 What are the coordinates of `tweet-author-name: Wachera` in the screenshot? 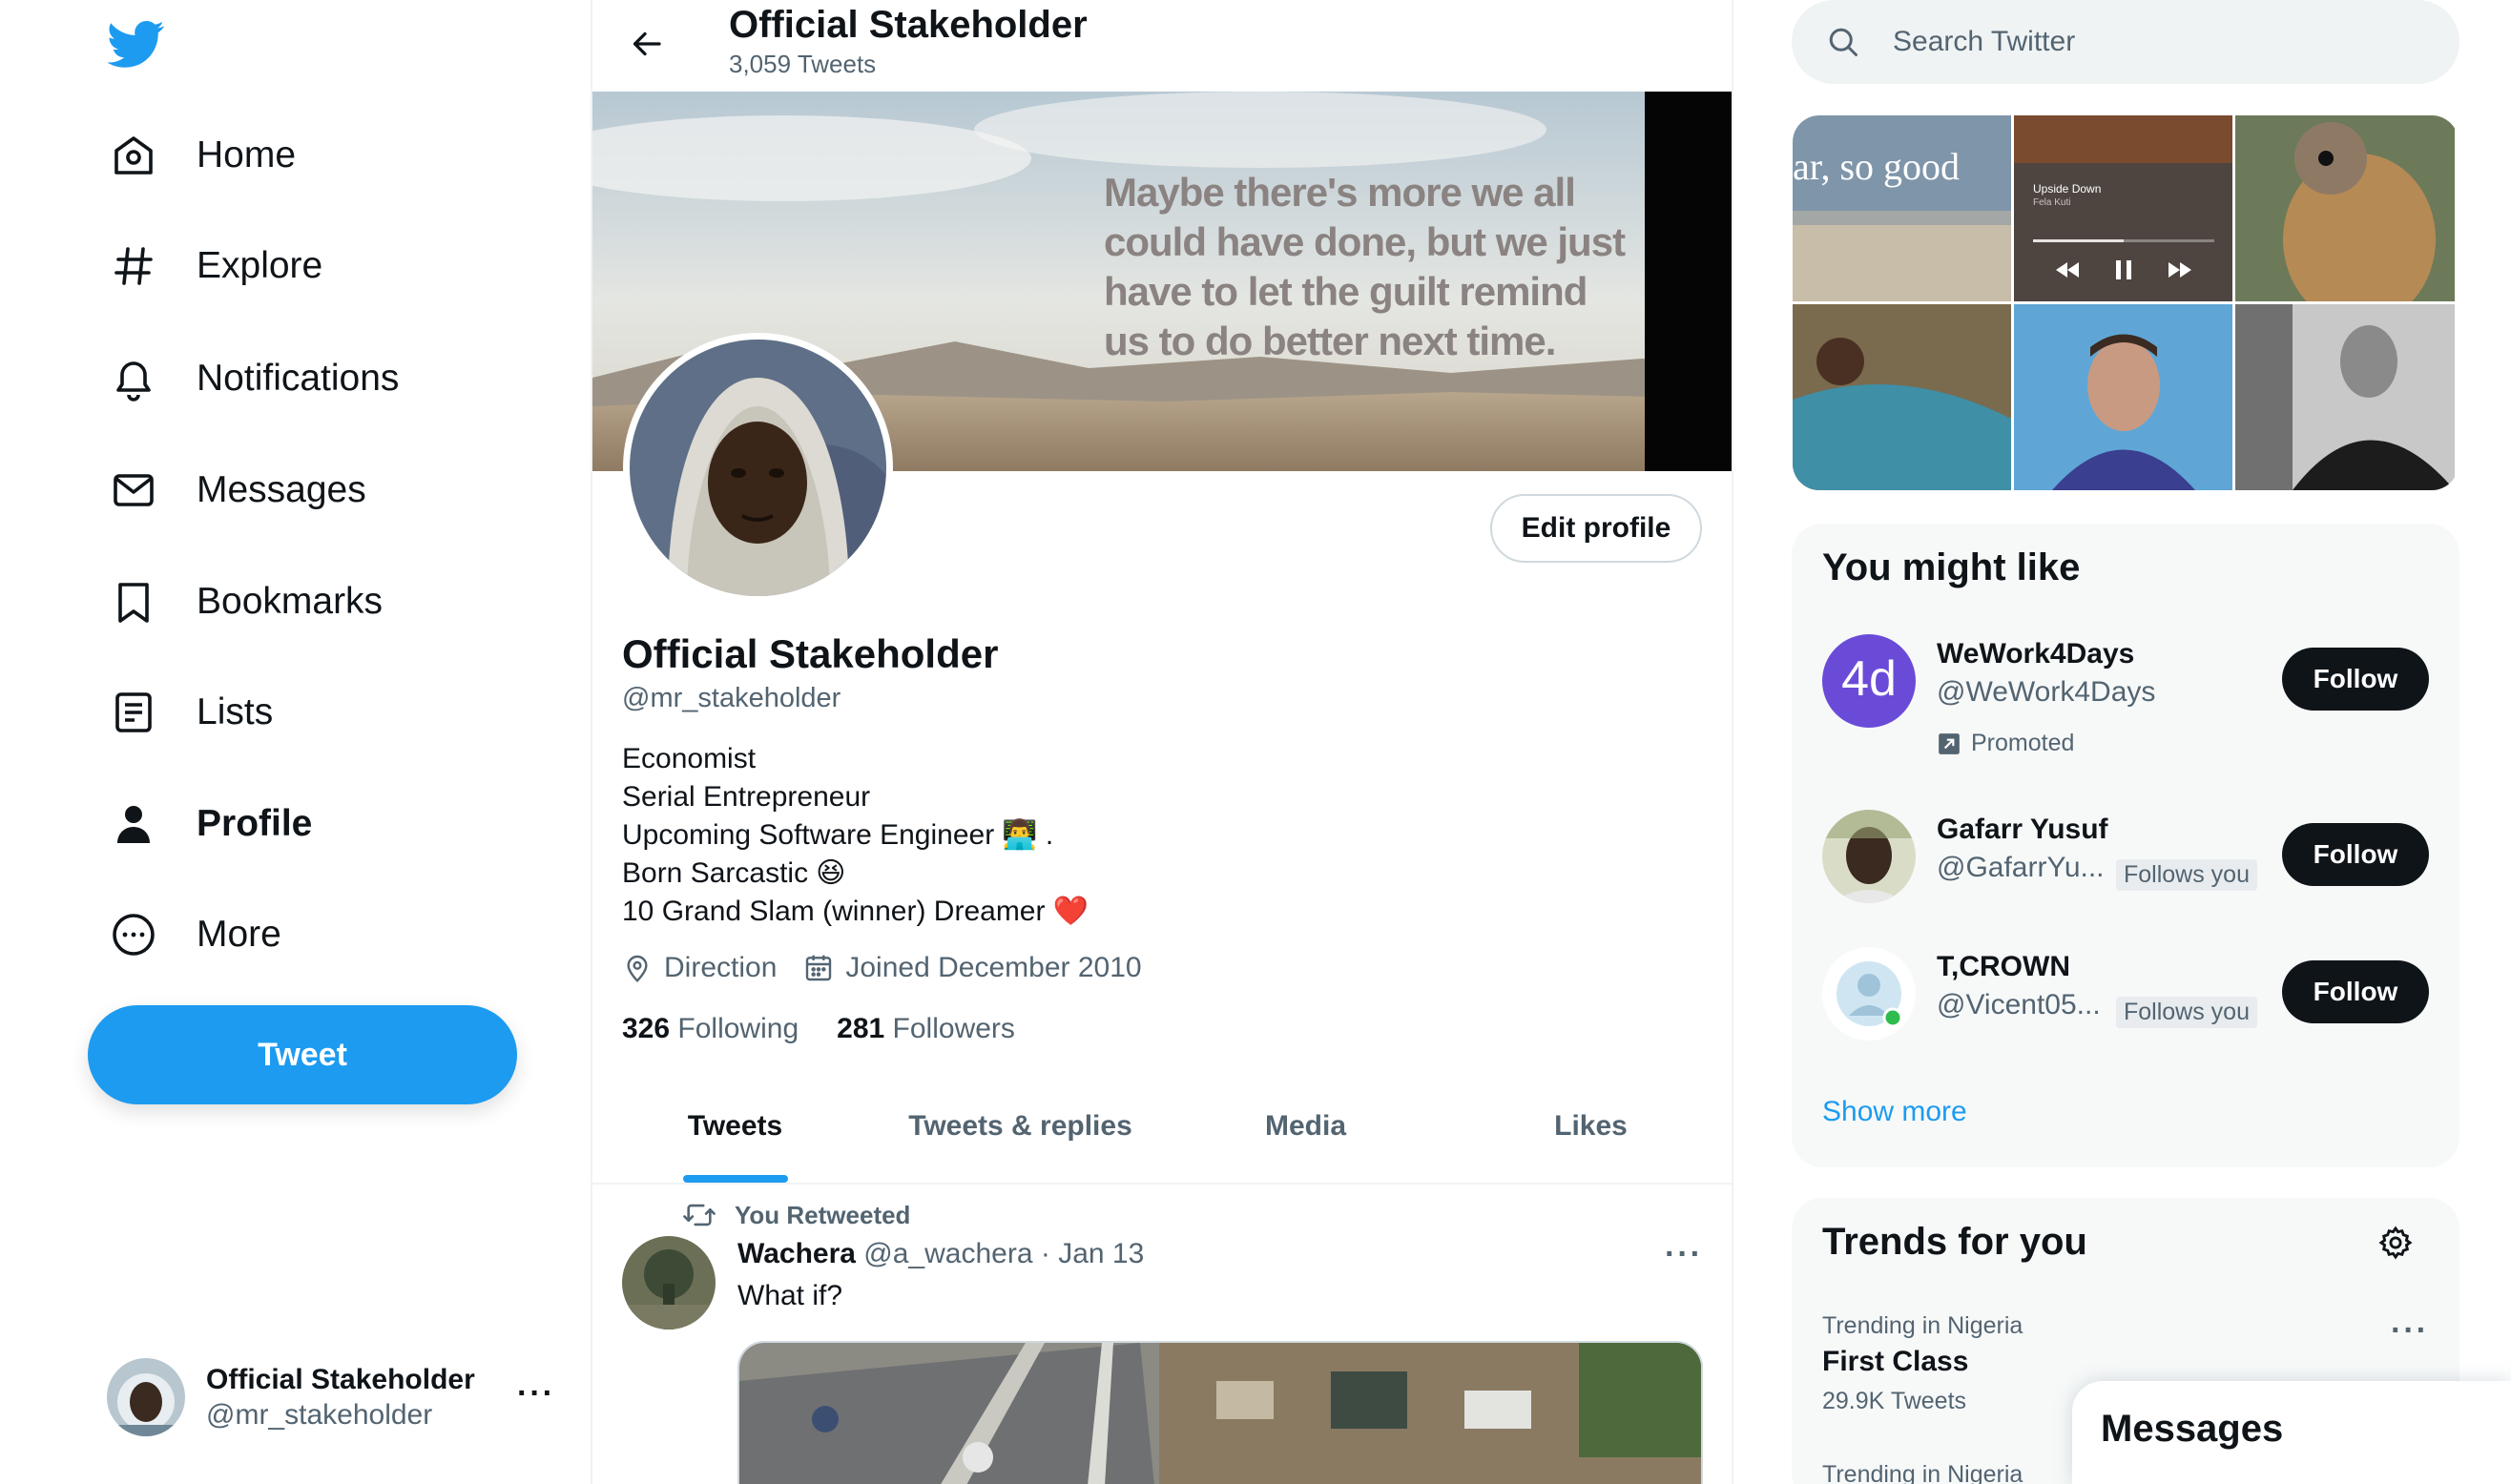 It's located at (796, 1253).